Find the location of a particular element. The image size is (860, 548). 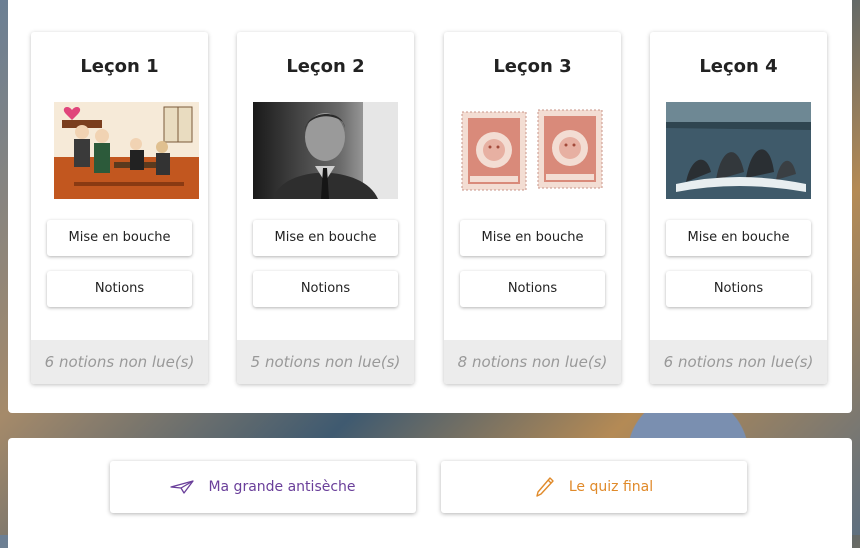

lesson-title: Leçon 4 is located at coordinates (738, 66).